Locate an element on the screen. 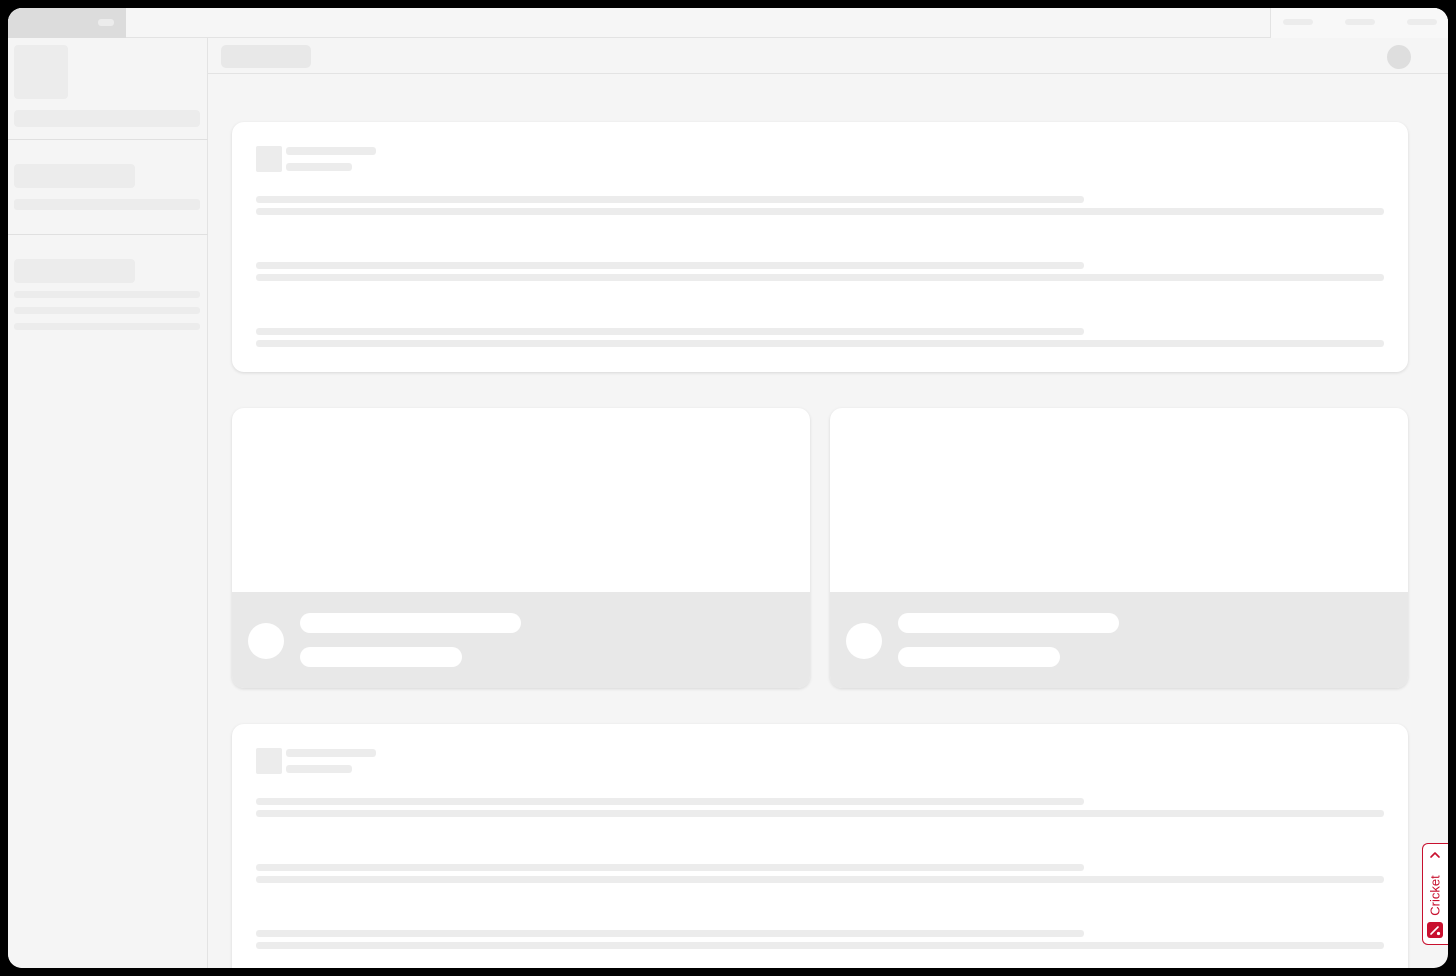 Image resolution: width=1456 pixels, height=976 pixels. top-links-placeholder is located at coordinates (1359, 23).